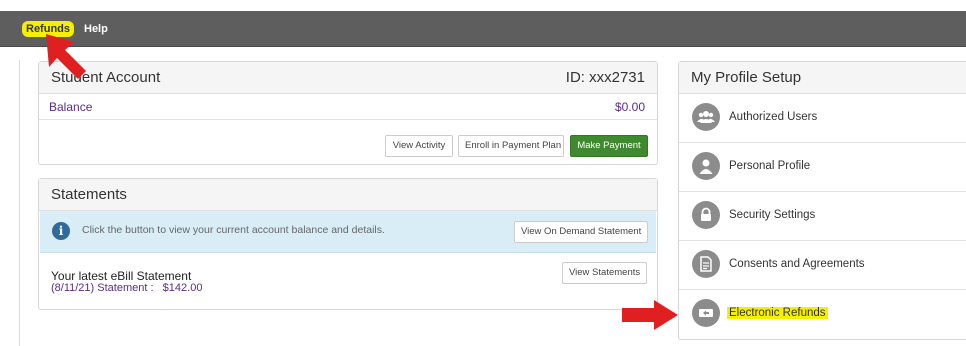 The width and height of the screenshot is (966, 346). I want to click on annotation-arrow-electronic-refunds, so click(650, 315).